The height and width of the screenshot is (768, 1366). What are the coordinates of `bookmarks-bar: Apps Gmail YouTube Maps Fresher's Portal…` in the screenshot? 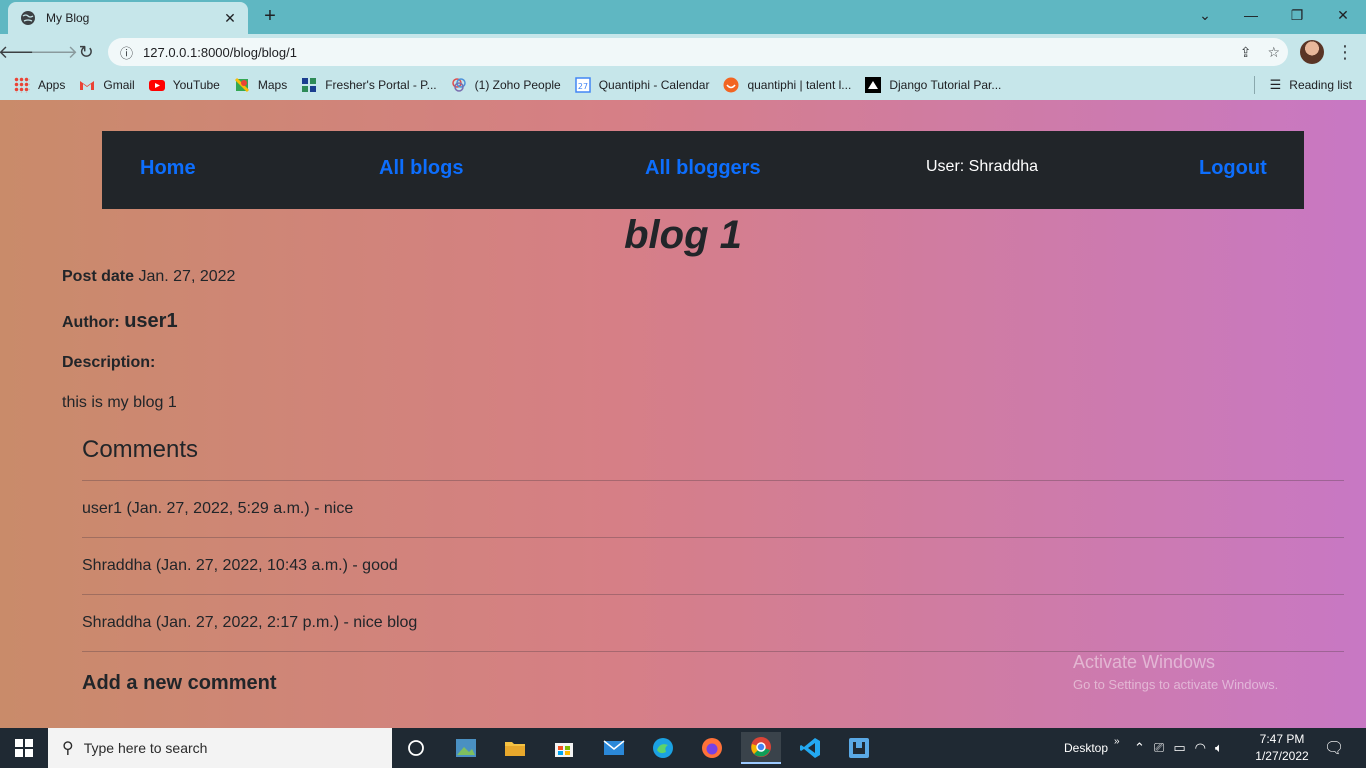 It's located at (683, 85).